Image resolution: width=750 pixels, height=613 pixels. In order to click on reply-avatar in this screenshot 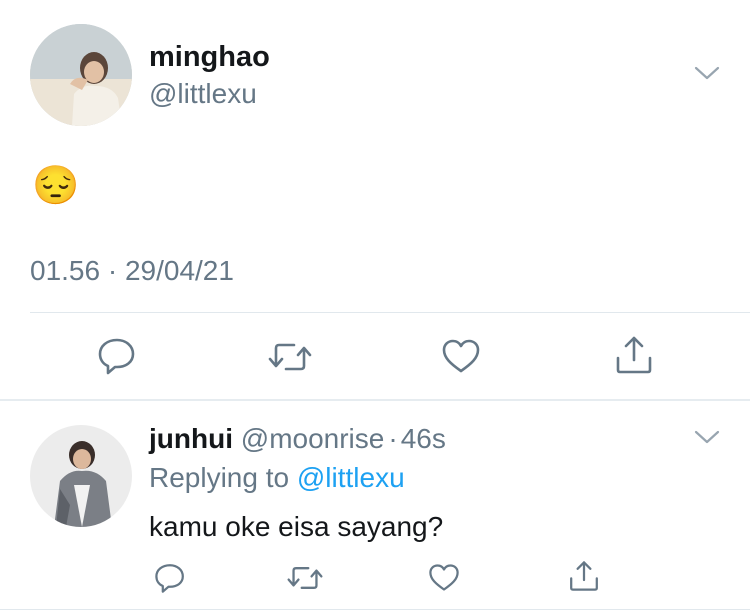, I will do `click(81, 476)`.